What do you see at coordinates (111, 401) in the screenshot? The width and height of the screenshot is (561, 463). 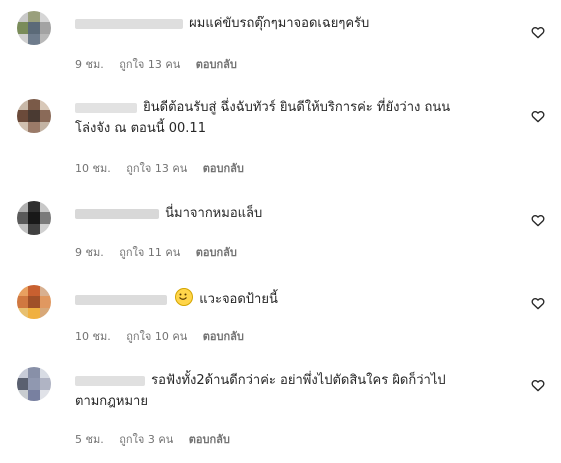 I see `comment-text-line-2: ตามกฎหมาย` at bounding box center [111, 401].